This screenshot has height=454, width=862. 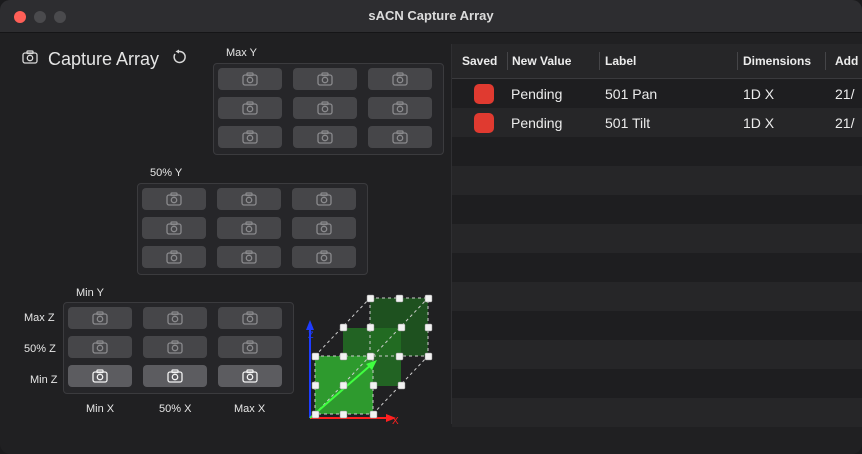 What do you see at coordinates (40, 349) in the screenshot?
I see `z-row-label: 50% Z` at bounding box center [40, 349].